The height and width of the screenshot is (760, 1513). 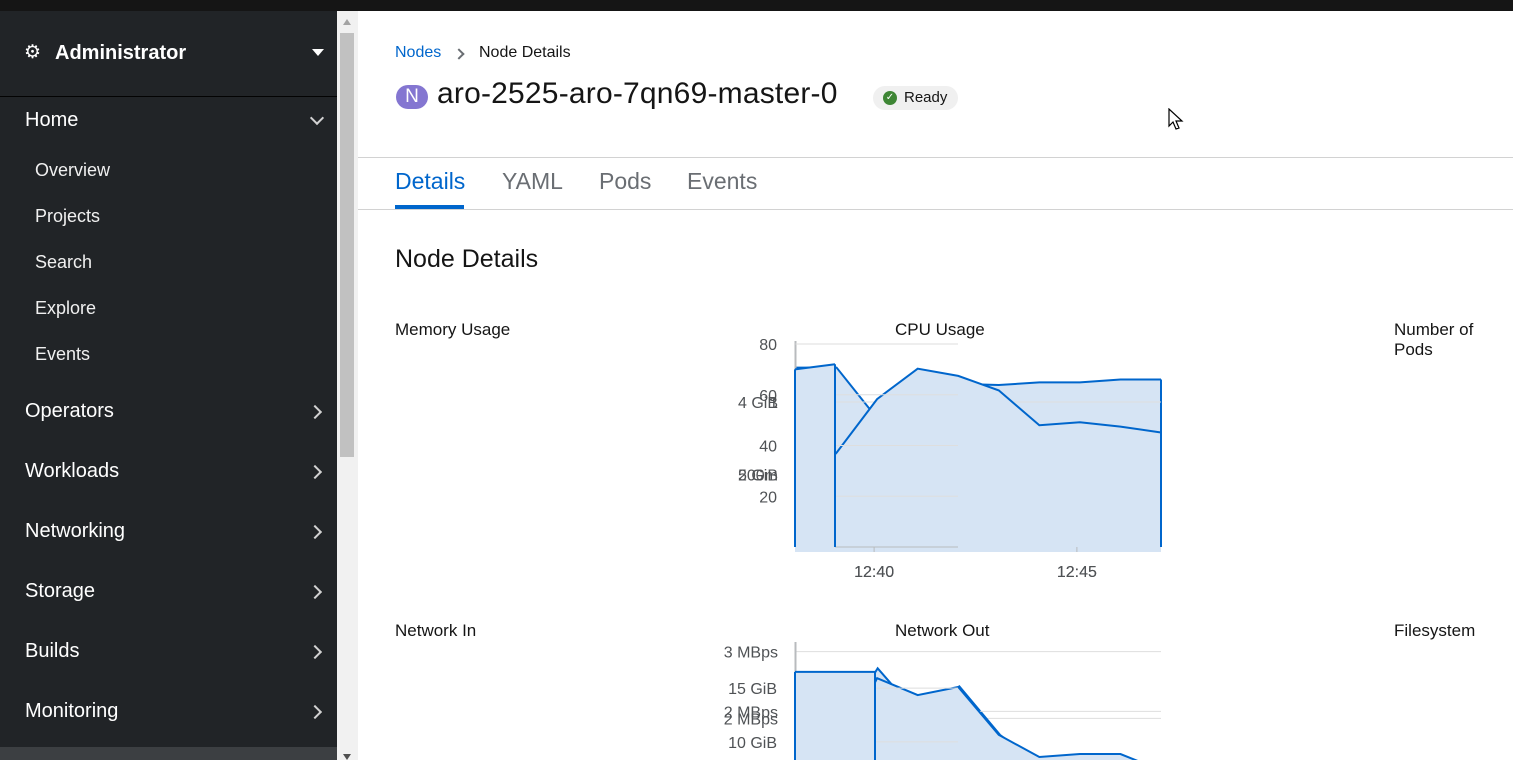 I want to click on nav-section-label: Builds, so click(x=52, y=651).